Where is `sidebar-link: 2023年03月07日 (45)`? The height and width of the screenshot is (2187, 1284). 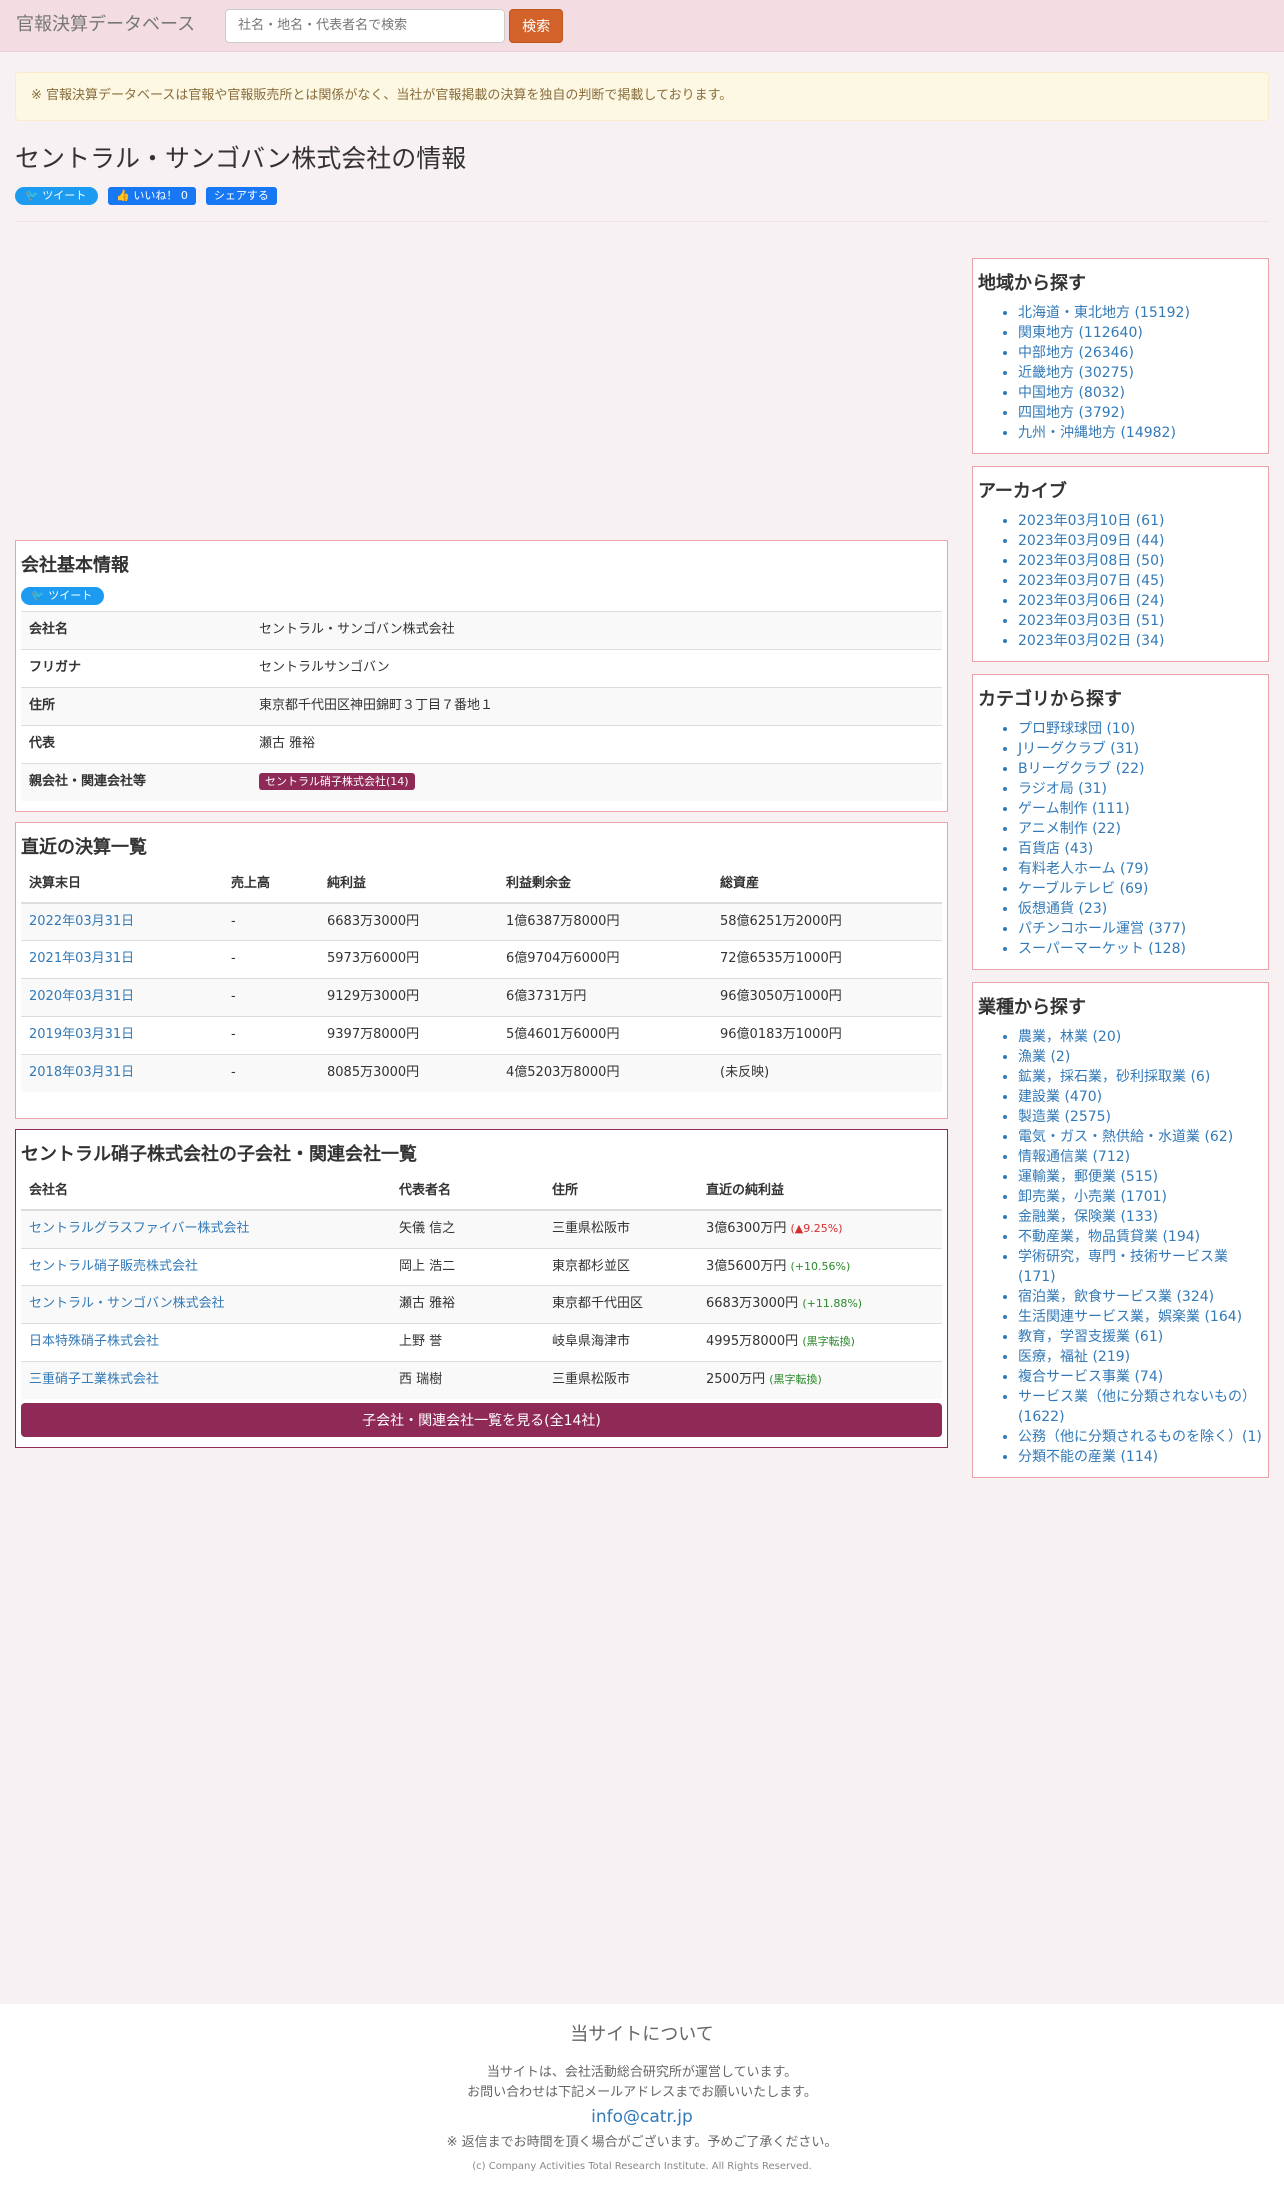 sidebar-link: 2023年03月07日 (45) is located at coordinates (1091, 581).